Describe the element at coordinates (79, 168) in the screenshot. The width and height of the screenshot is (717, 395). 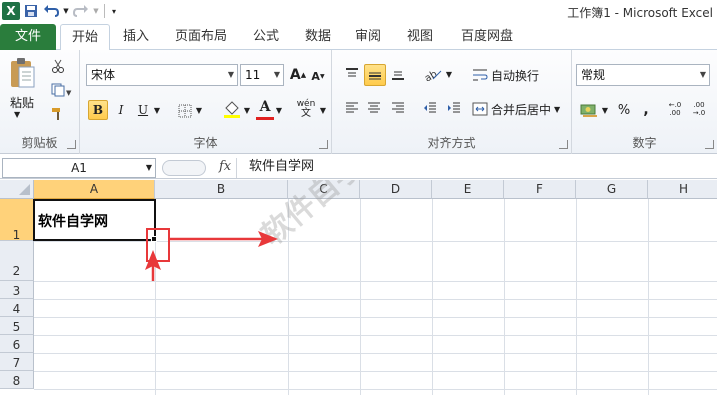
I see `name-box: A1 ▼` at that location.